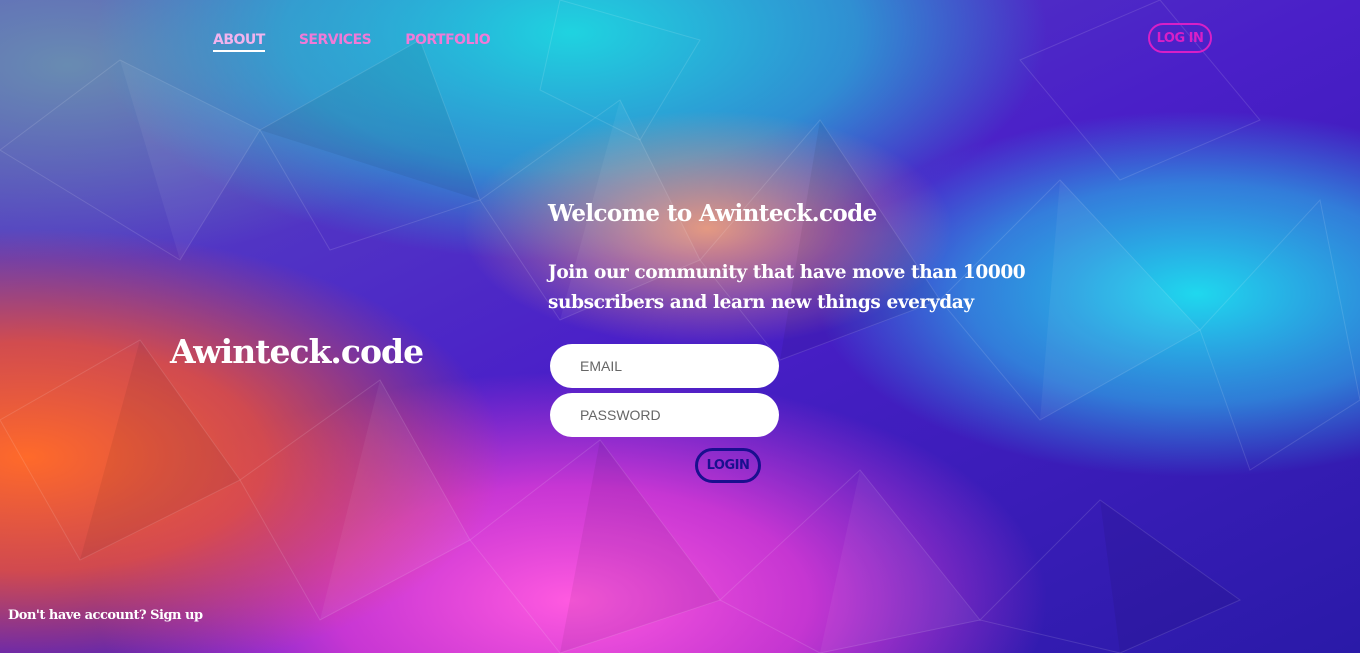 Image resolution: width=1360 pixels, height=653 pixels. I want to click on nav-item-portfolio: PORTFOLIO, so click(447, 42).